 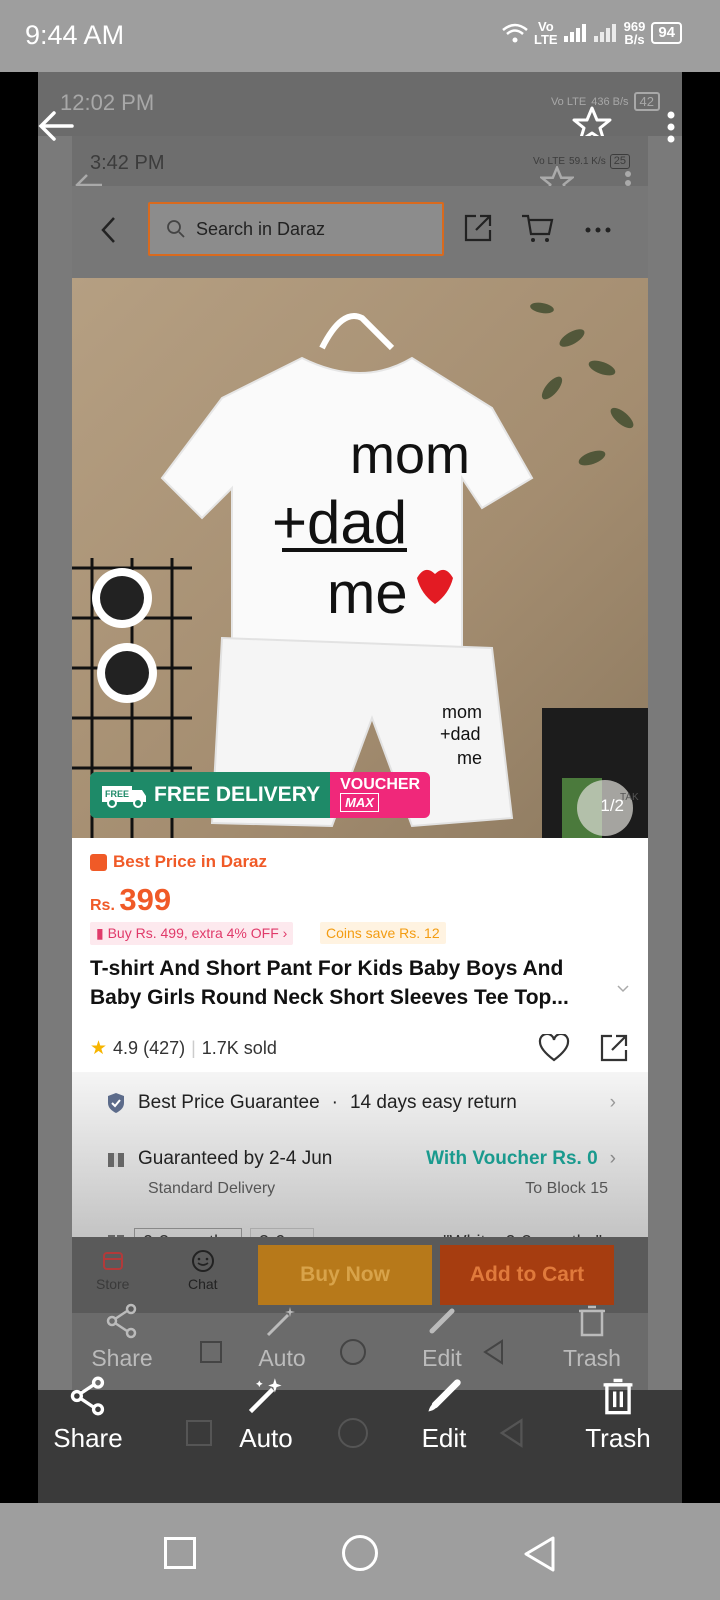 I want to click on auto-button: Auto, so click(x=266, y=1415).